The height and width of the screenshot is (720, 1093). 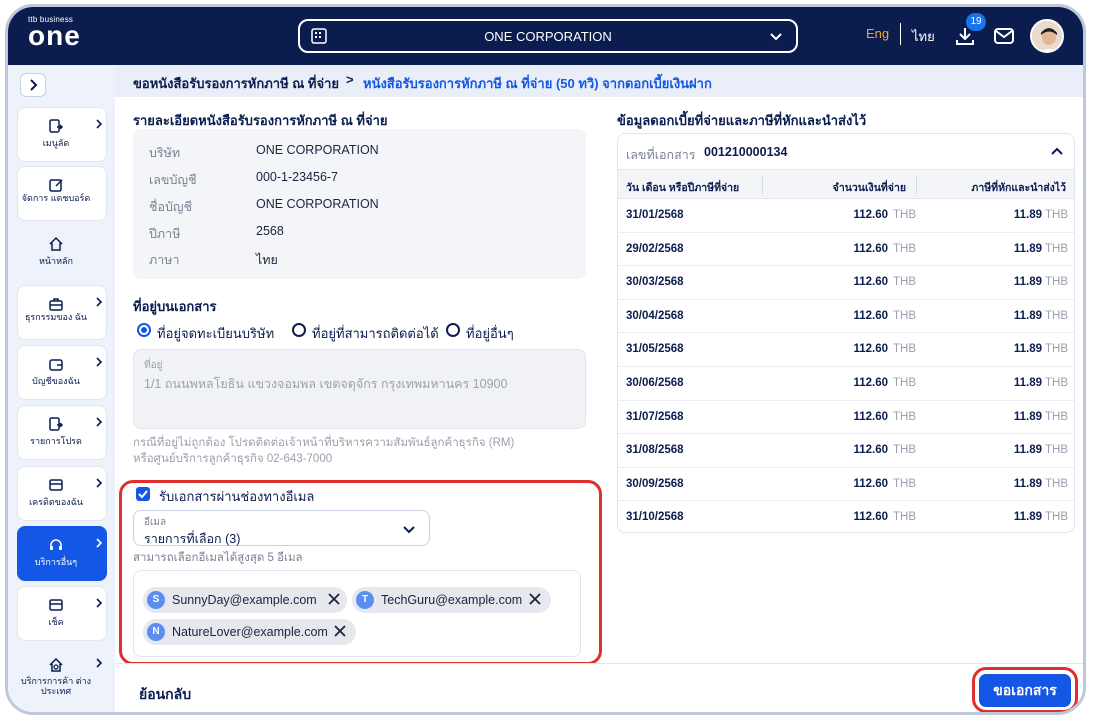 What do you see at coordinates (846, 418) in the screenshot?
I see `table-row: 31/07/2568 112.60 THB 11.89 THB` at bounding box center [846, 418].